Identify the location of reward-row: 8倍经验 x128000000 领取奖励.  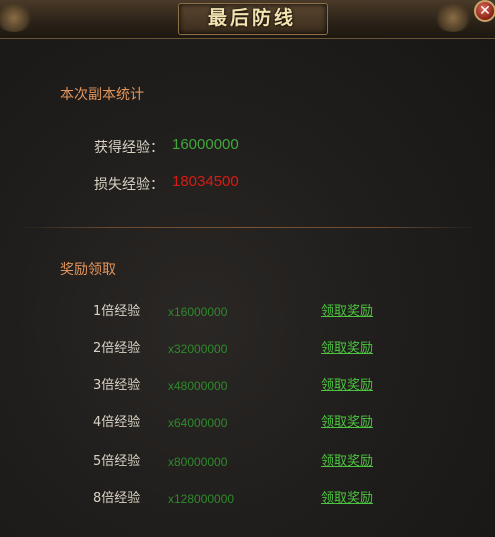
(247, 499).